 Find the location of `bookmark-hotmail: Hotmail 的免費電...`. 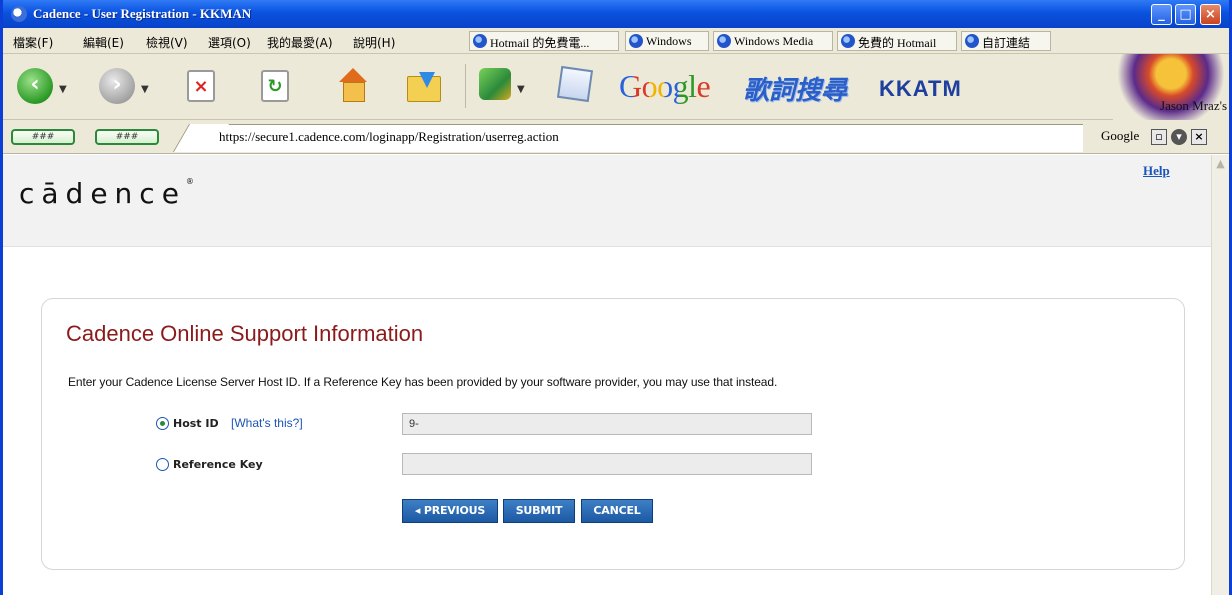

bookmark-hotmail: Hotmail 的免費電... is located at coordinates (544, 41).